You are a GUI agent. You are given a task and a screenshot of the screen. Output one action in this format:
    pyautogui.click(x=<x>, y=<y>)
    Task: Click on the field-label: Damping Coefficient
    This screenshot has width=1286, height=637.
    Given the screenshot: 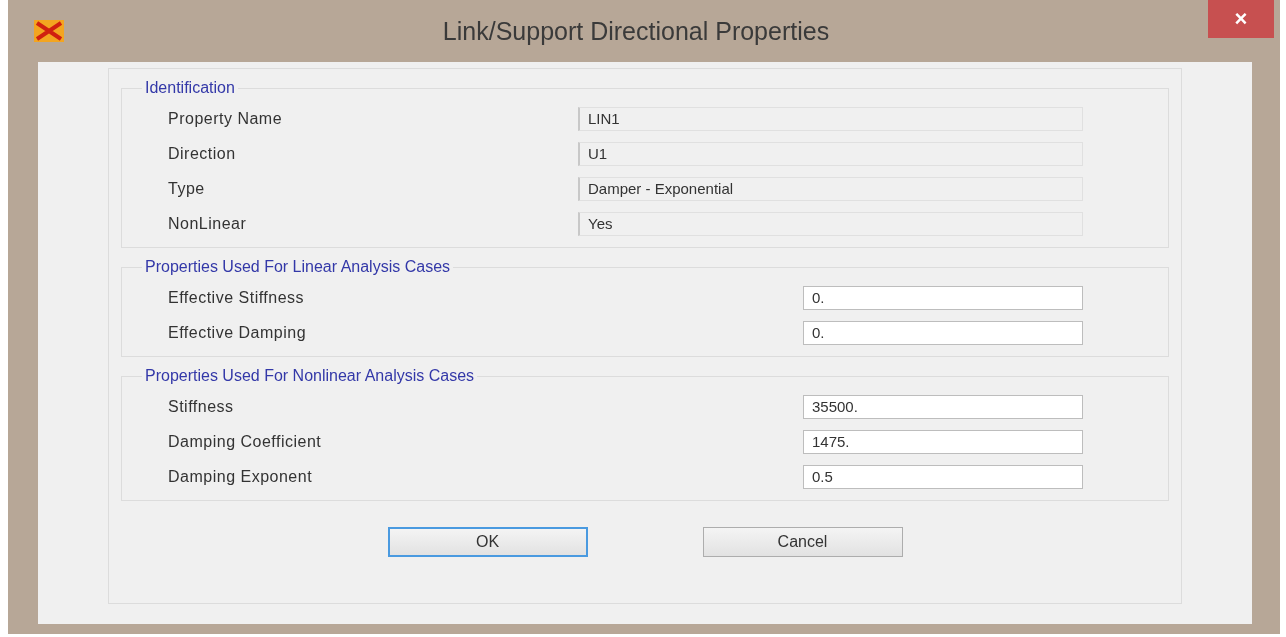 What is the action you would take?
    pyautogui.click(x=245, y=441)
    